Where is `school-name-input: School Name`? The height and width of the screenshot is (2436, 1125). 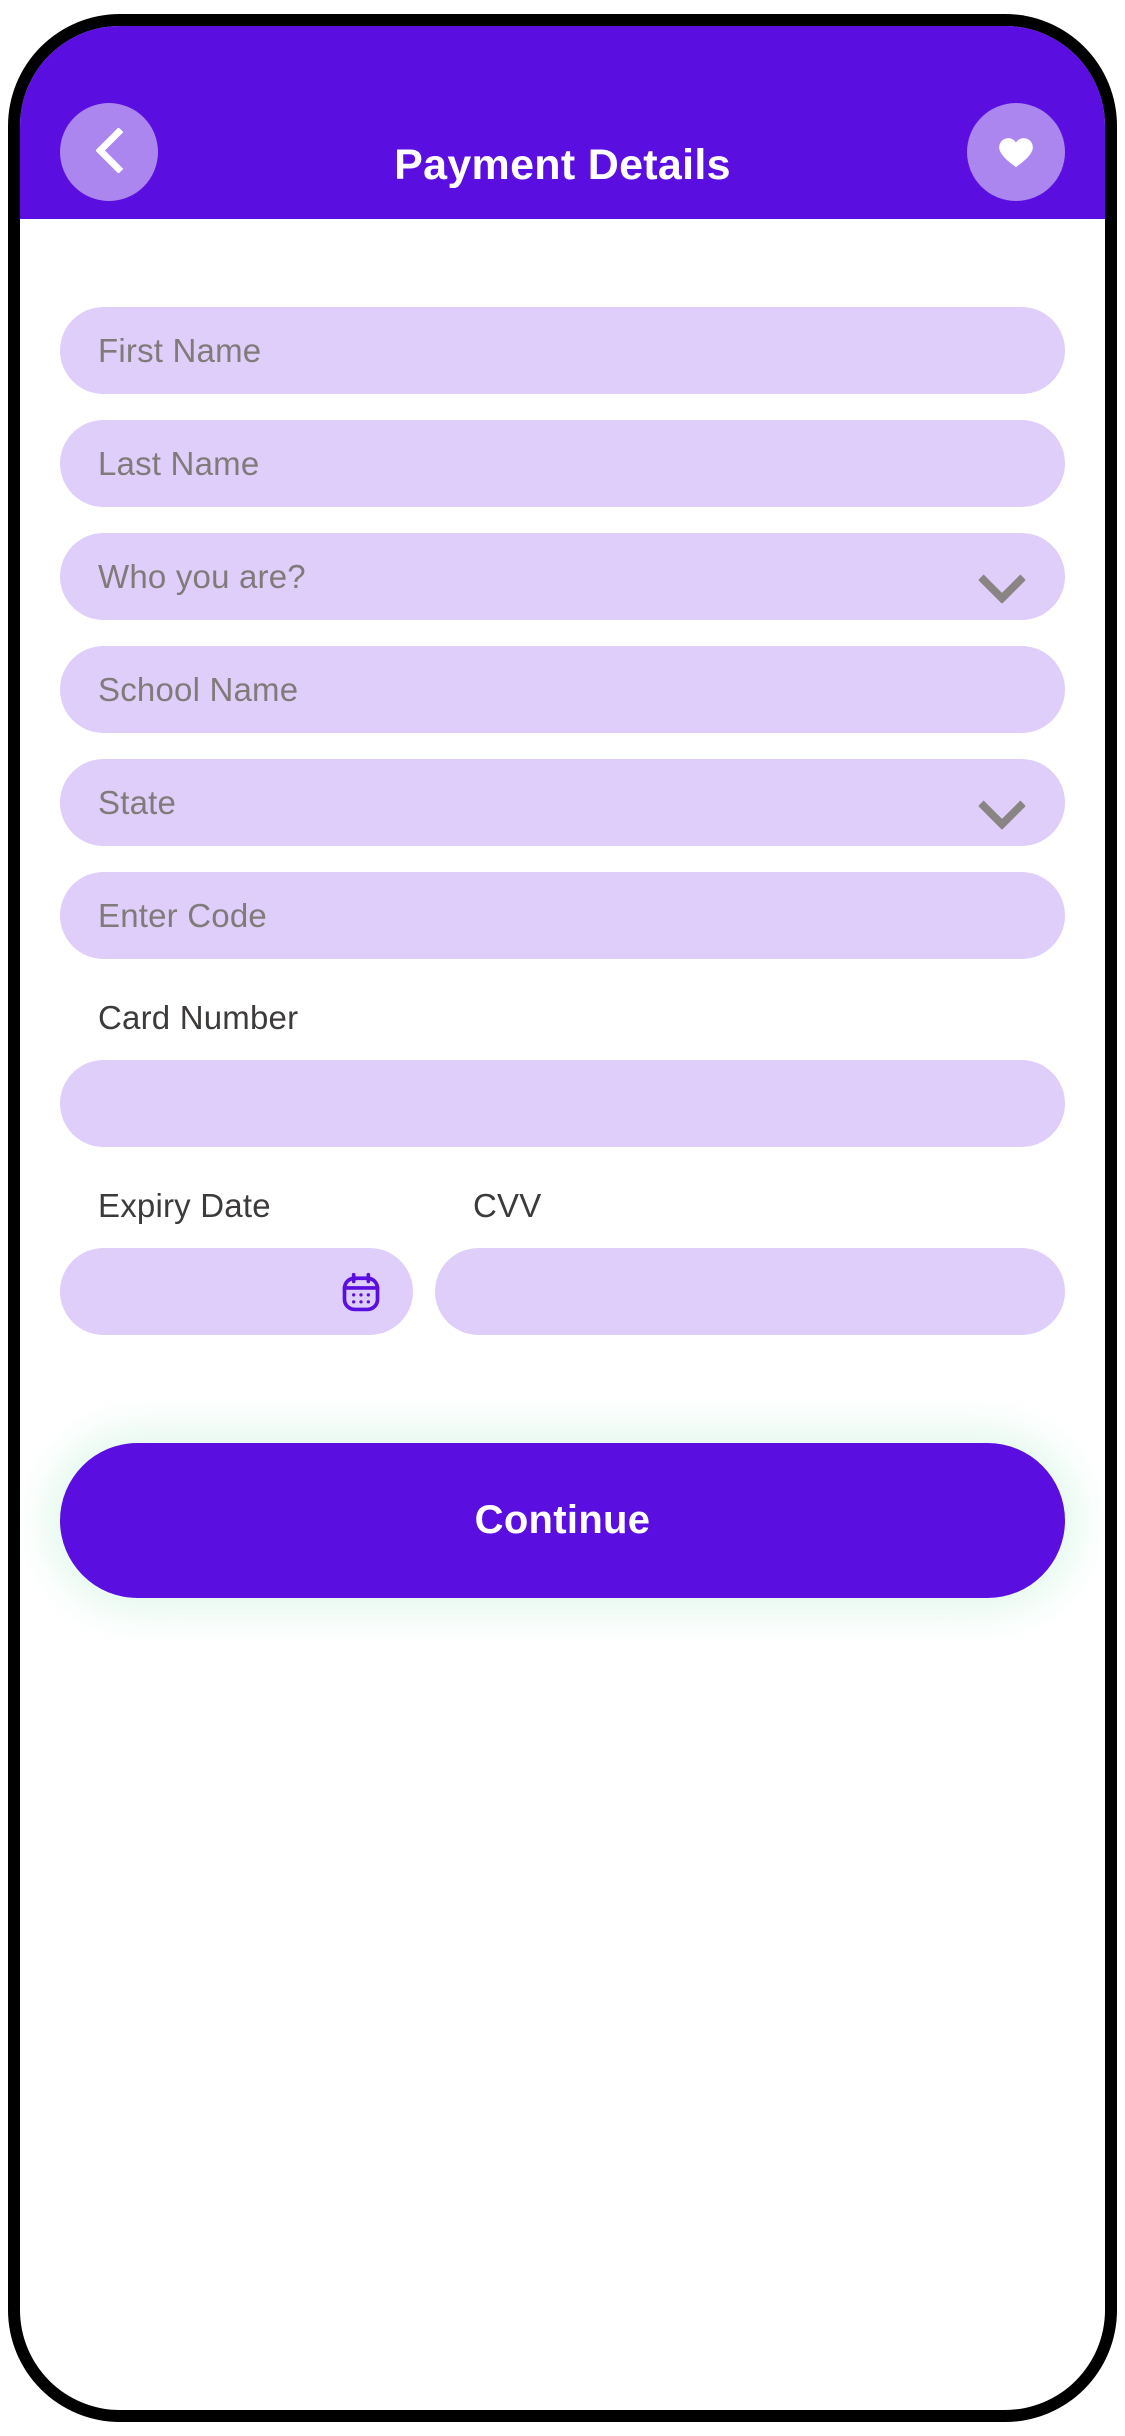 school-name-input: School Name is located at coordinates (562, 689).